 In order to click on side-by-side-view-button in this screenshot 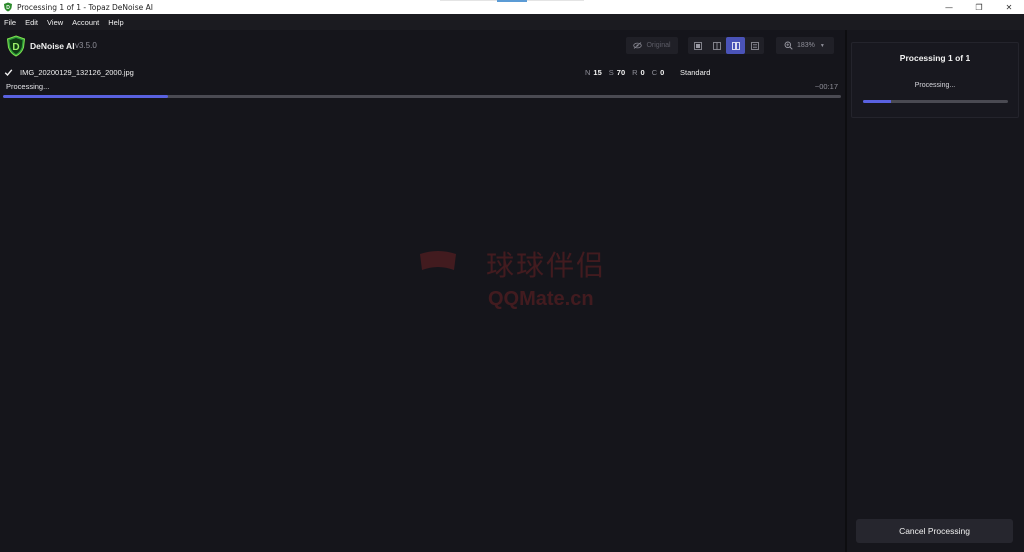, I will do `click(735, 45)`.